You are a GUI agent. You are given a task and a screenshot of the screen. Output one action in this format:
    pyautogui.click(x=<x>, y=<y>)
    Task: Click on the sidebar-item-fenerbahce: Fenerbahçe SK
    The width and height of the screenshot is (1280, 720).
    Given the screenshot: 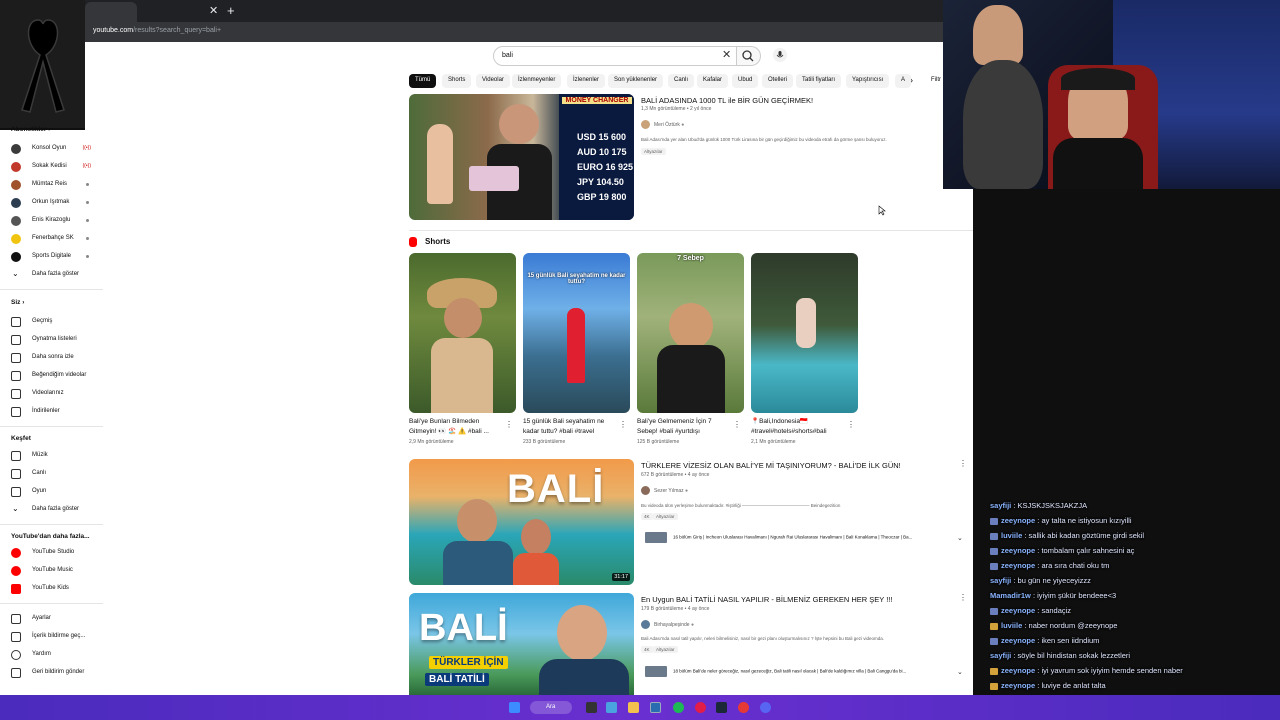 What is the action you would take?
    pyautogui.click(x=56, y=240)
    